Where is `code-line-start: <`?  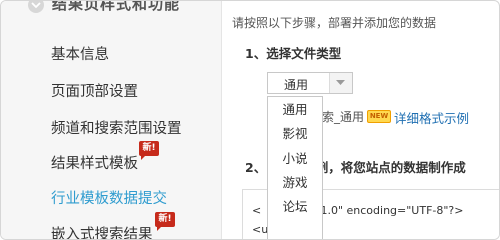
code-line-start: < is located at coordinates (257, 210).